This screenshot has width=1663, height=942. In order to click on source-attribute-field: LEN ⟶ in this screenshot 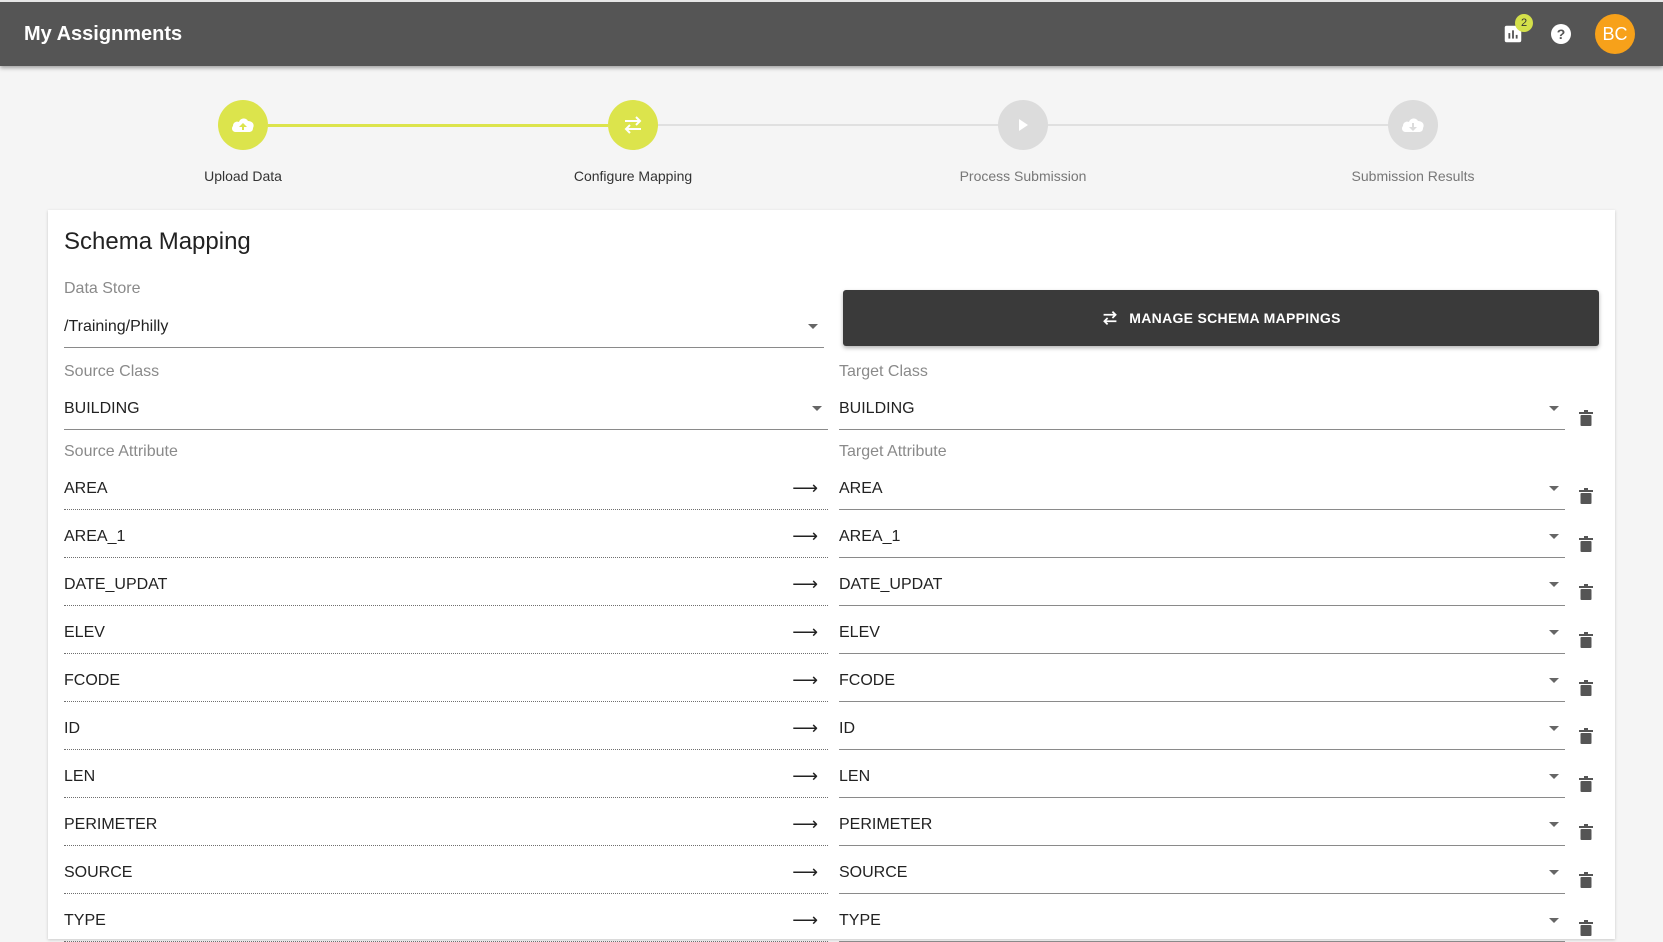, I will do `click(446, 777)`.